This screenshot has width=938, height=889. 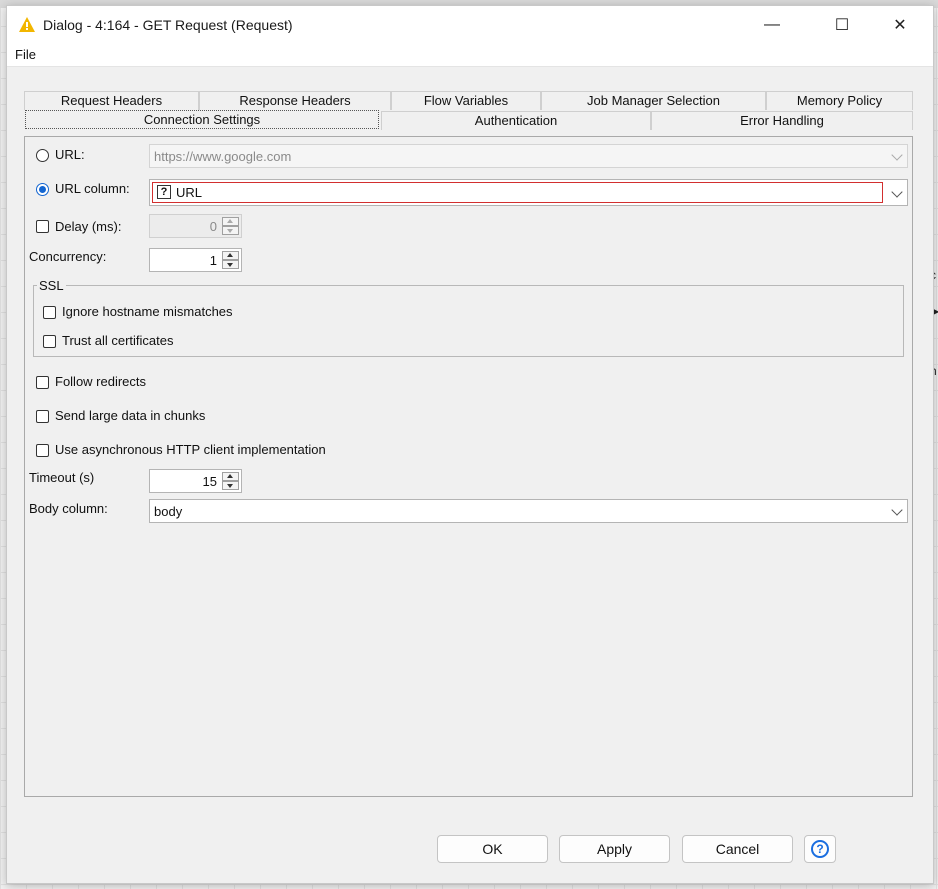 What do you see at coordinates (195, 226) in the screenshot?
I see `delay-spinner: 0` at bounding box center [195, 226].